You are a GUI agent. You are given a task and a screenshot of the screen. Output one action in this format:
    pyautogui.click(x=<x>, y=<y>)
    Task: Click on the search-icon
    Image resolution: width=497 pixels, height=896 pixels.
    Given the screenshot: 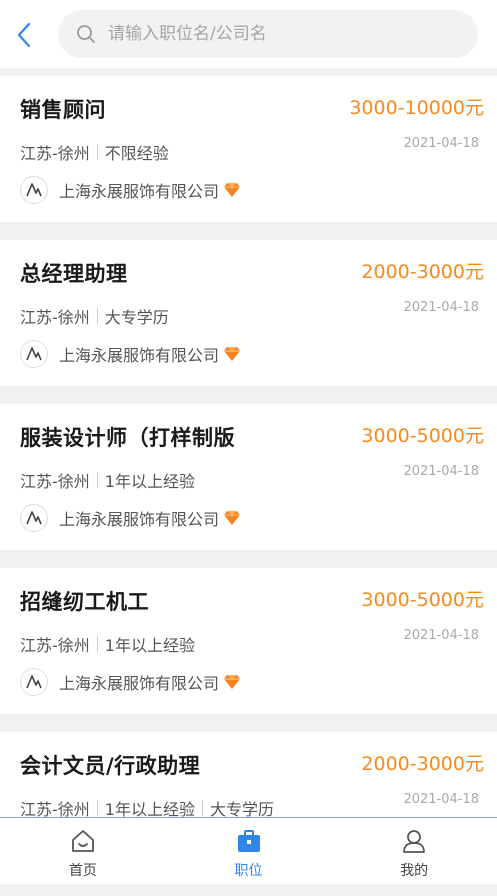 What is the action you would take?
    pyautogui.click(x=86, y=34)
    